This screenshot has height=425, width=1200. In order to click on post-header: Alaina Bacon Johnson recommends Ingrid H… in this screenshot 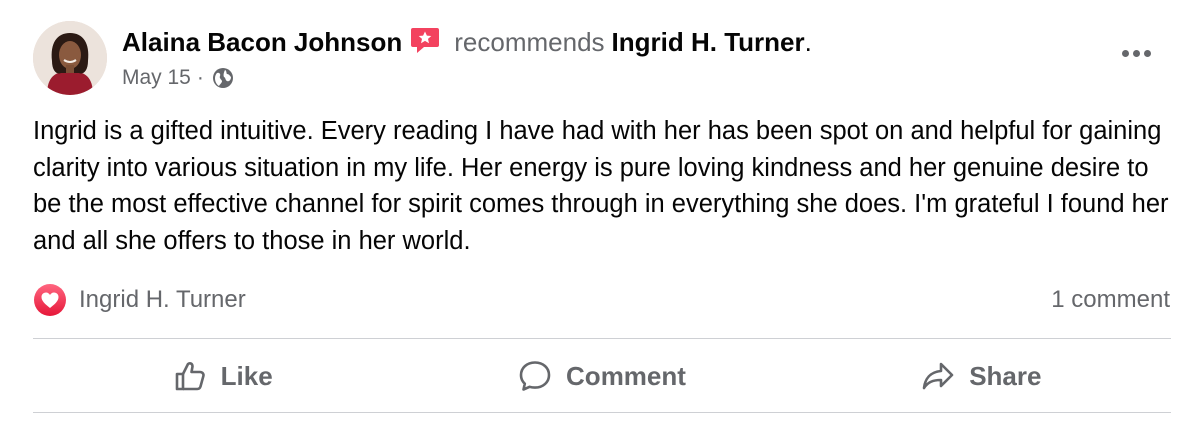, I will do `click(467, 42)`.